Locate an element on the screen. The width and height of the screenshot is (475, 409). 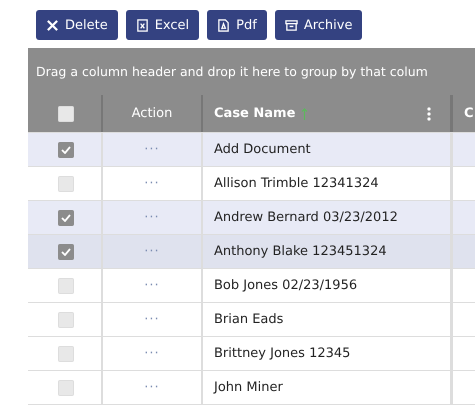
toolbar-button: Pdf is located at coordinates (237, 25).